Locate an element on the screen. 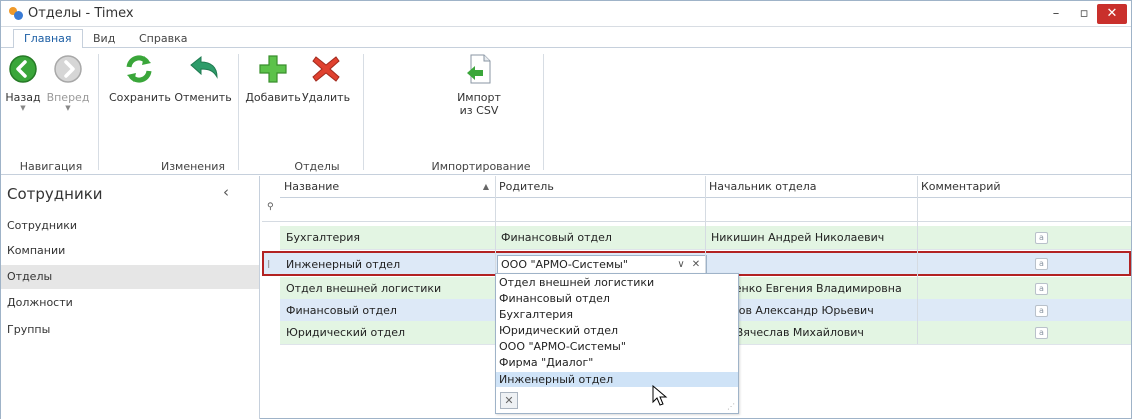 The image size is (1132, 419). column-header-name-label: Название is located at coordinates (312, 186).